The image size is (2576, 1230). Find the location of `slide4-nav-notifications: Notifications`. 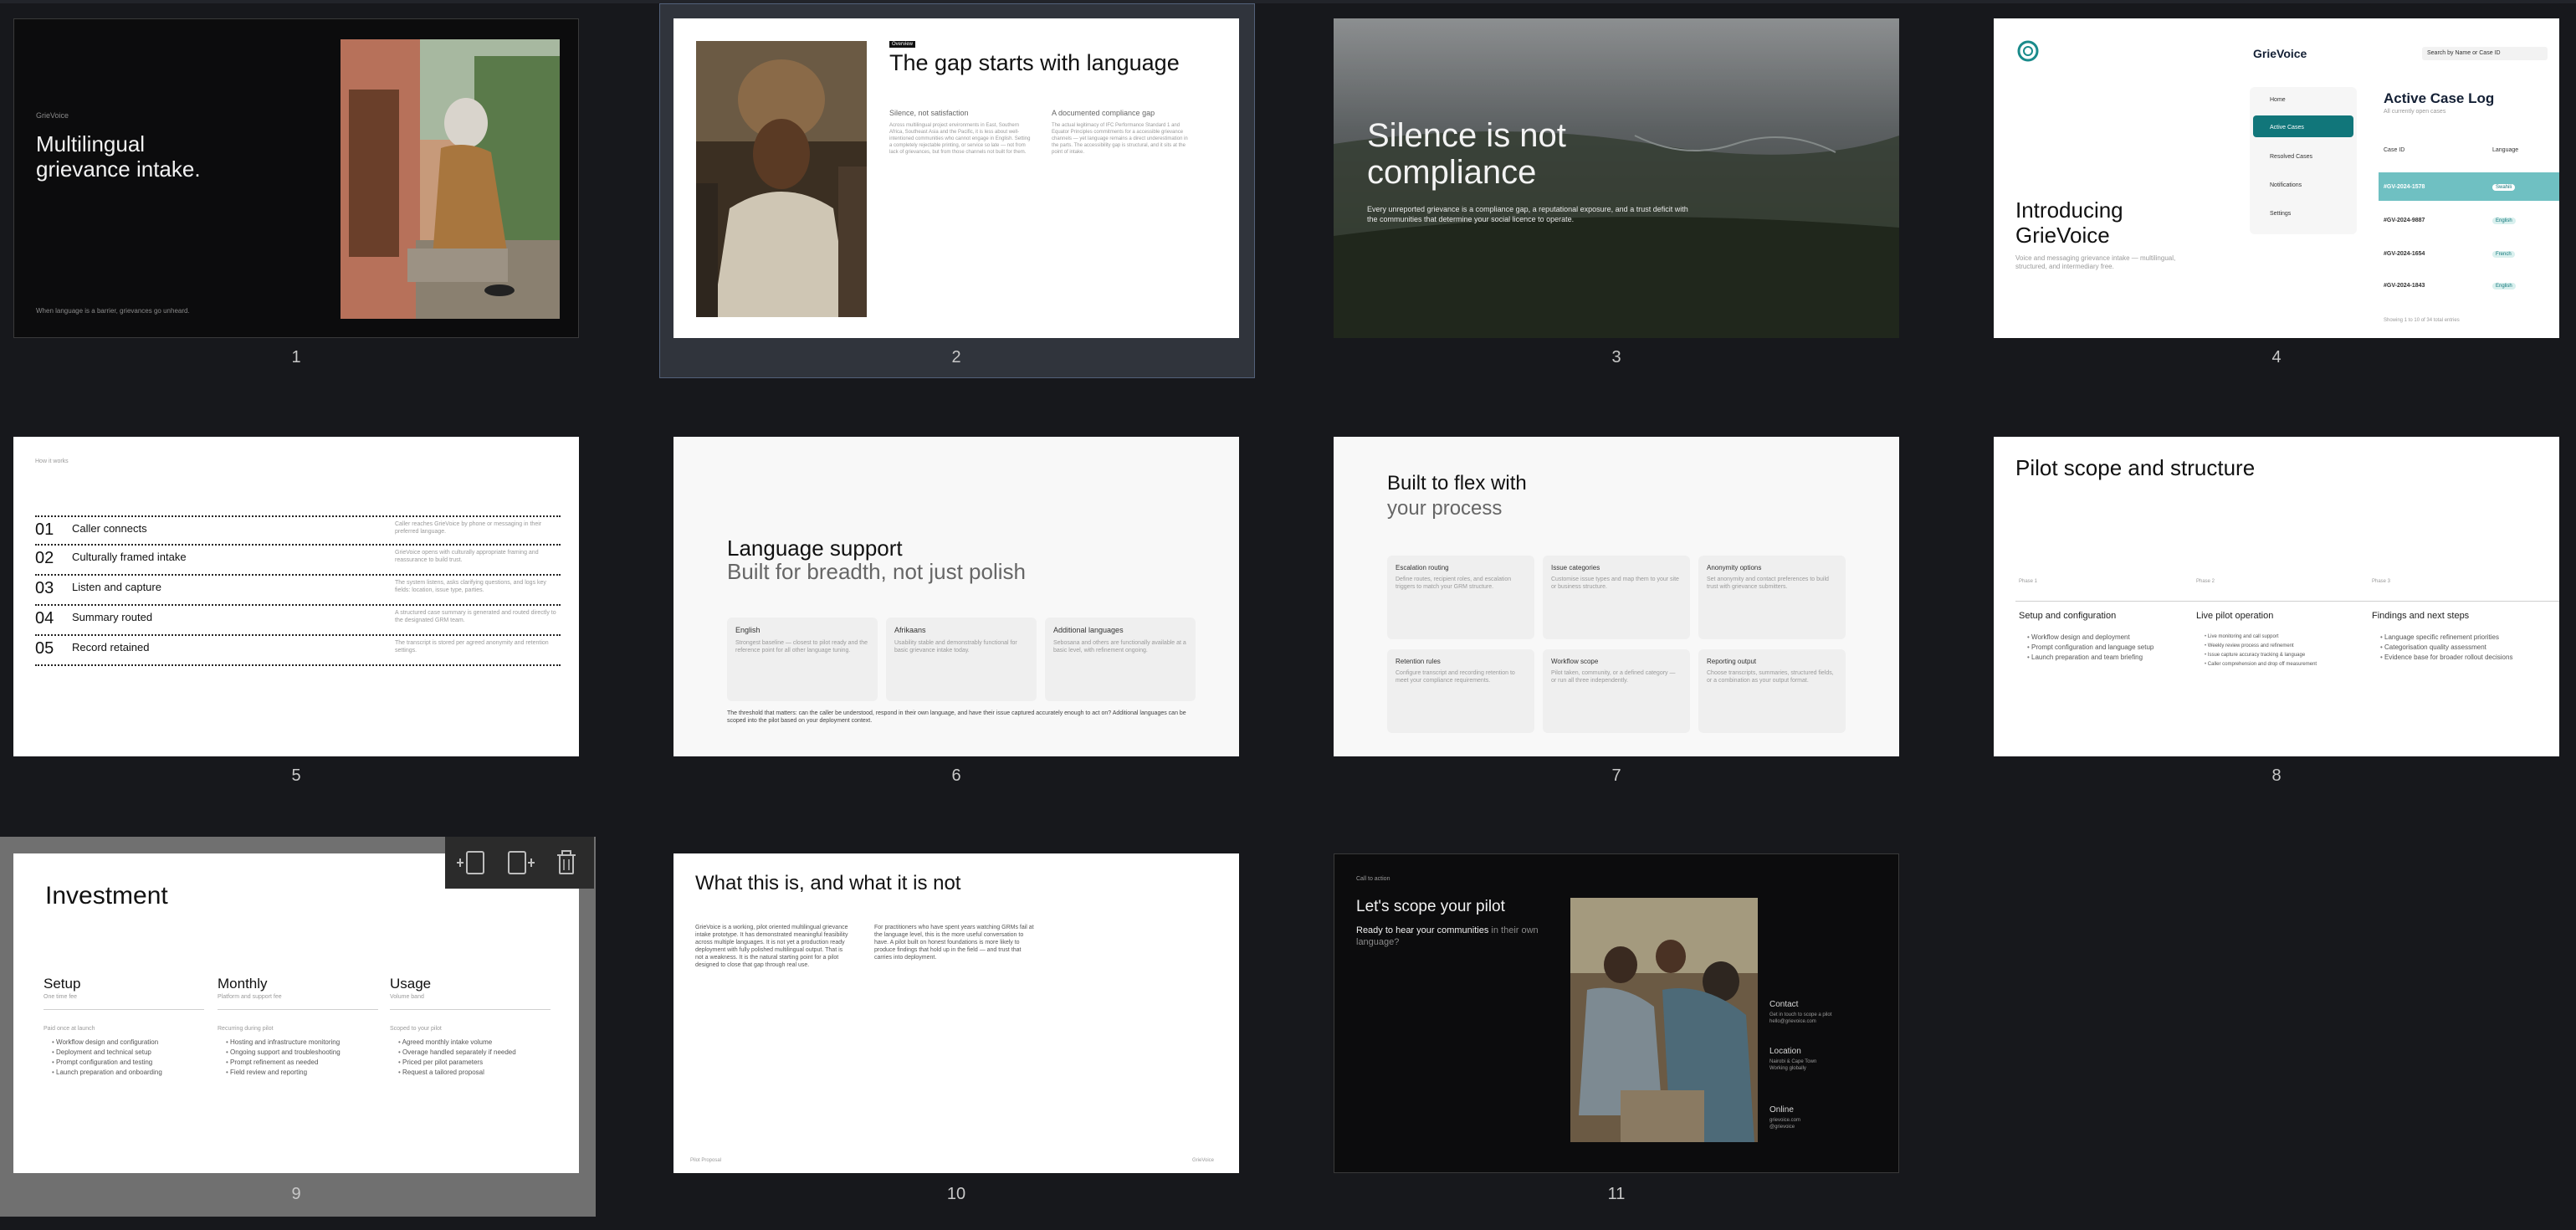

slide4-nav-notifications: Notifications is located at coordinates (2286, 185).